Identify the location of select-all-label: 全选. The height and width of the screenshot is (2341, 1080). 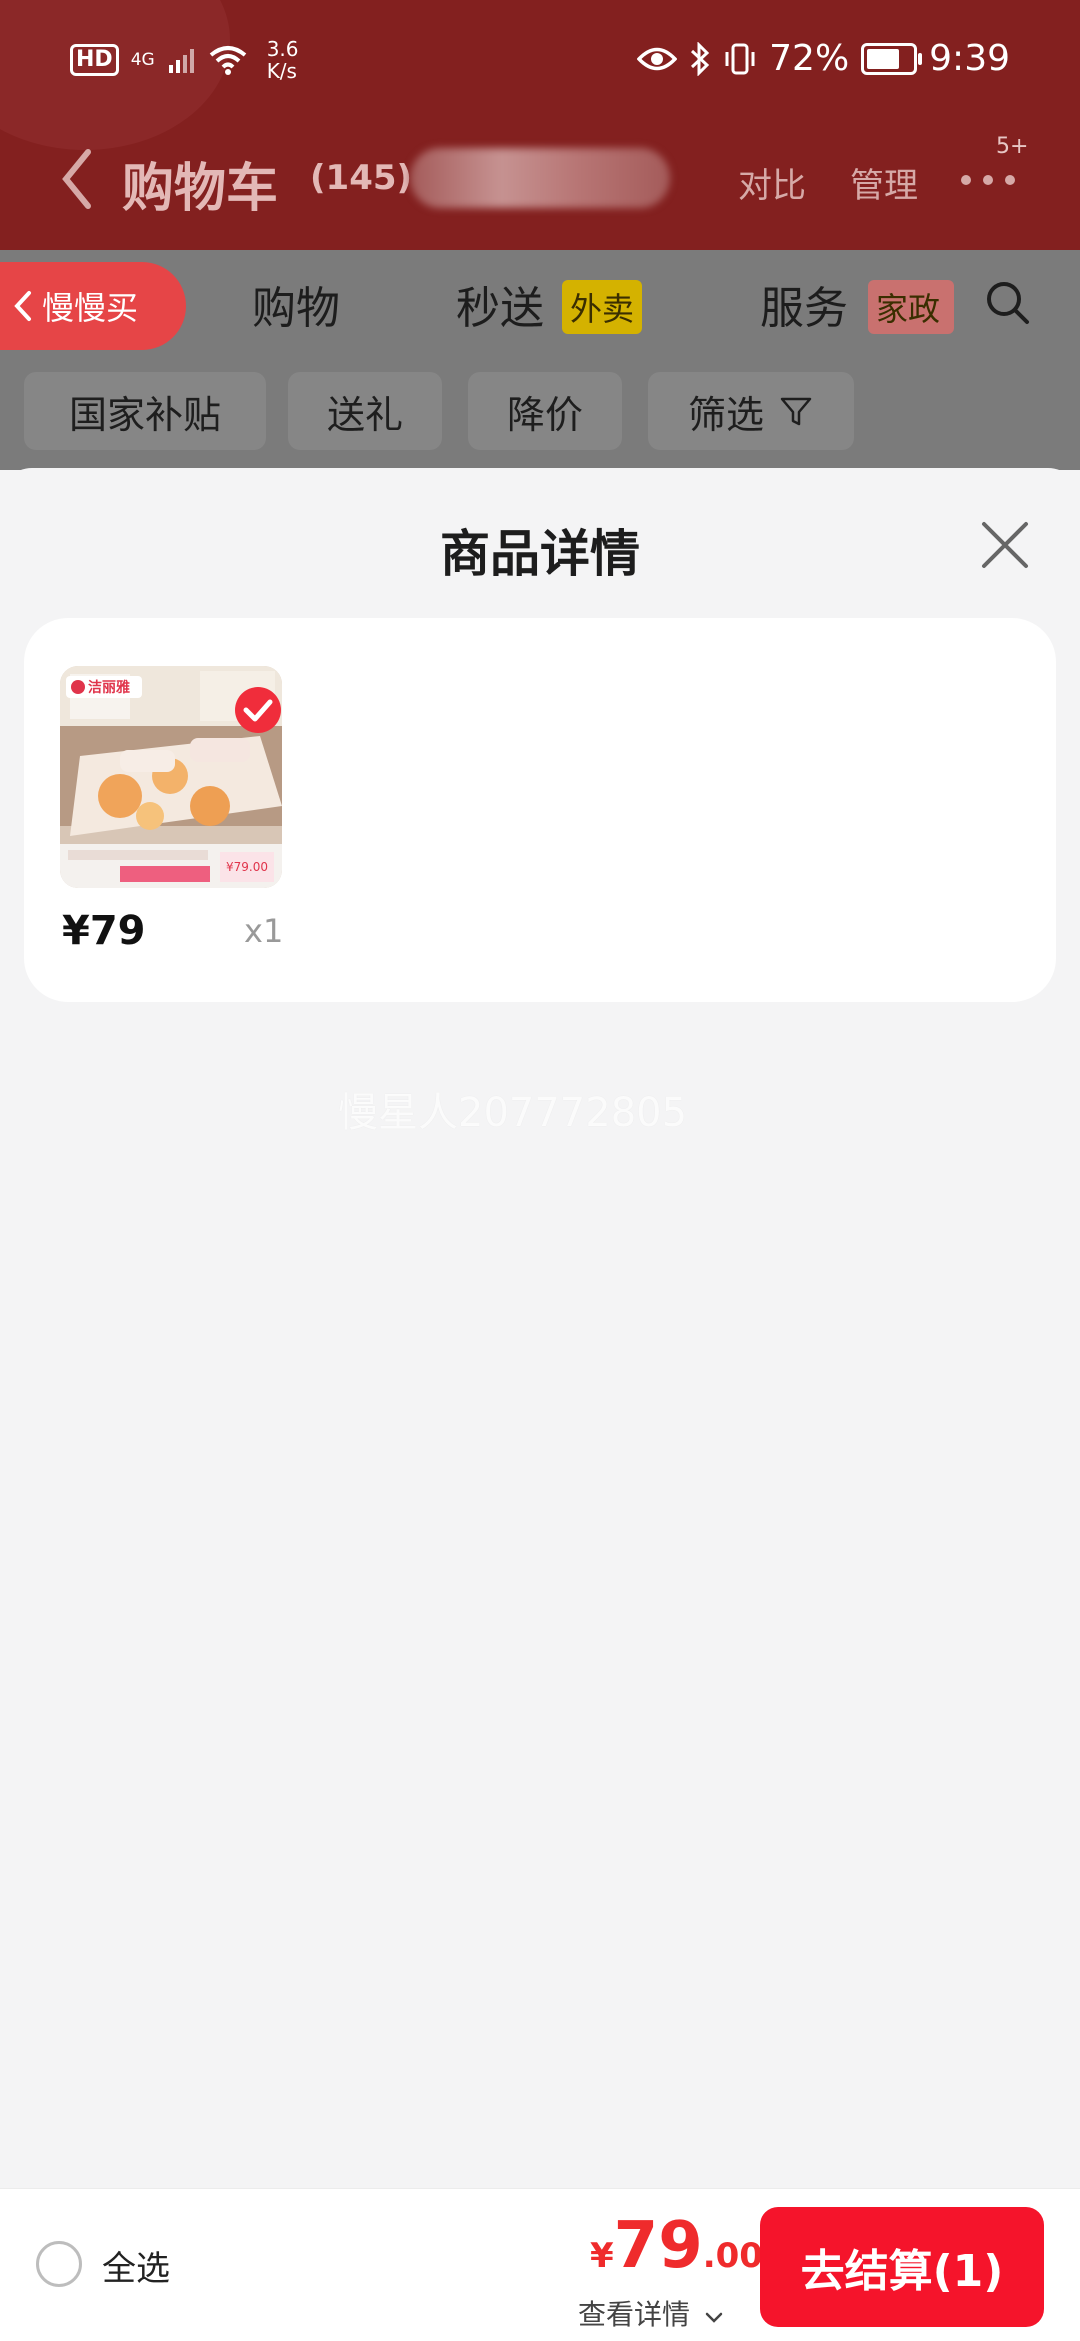
(136, 2265).